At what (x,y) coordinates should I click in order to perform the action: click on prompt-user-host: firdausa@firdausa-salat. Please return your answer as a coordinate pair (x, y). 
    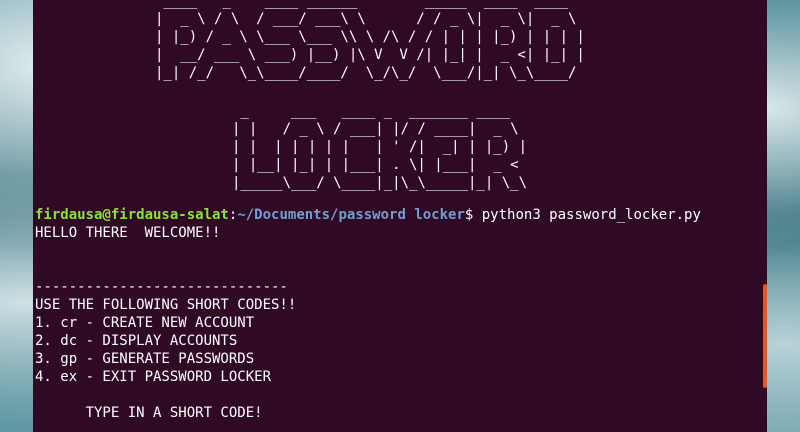
    Looking at the image, I should click on (132, 215).